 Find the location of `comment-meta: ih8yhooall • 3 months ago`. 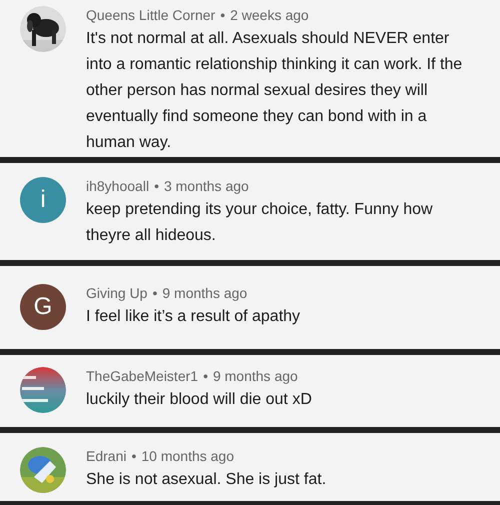

comment-meta: ih8yhooall • 3 months ago is located at coordinates (168, 186).